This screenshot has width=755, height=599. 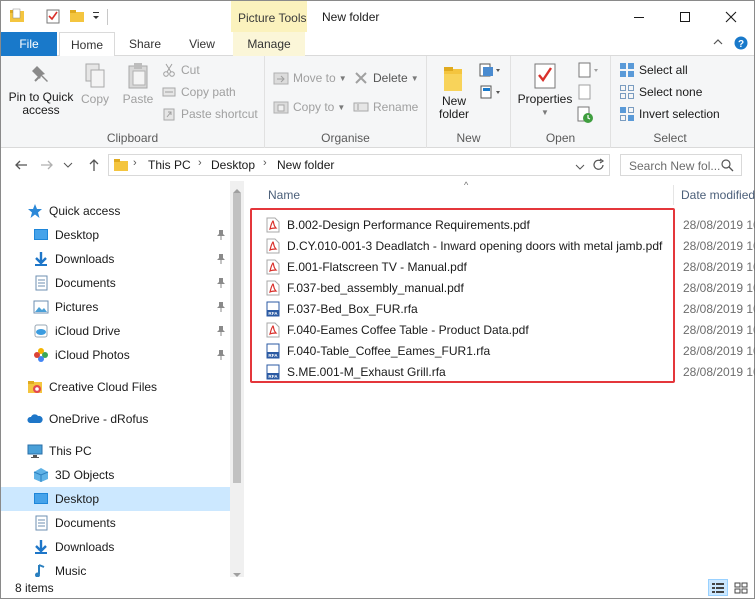 I want to click on move-to-button: Move to ▼, so click(x=310, y=78).